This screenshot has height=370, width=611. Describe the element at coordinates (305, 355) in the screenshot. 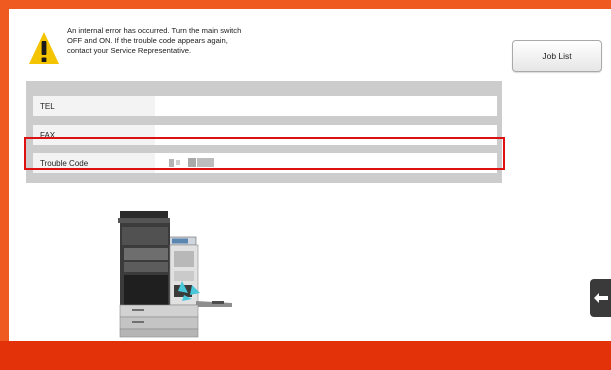

I see `bottom-status-bar` at that location.